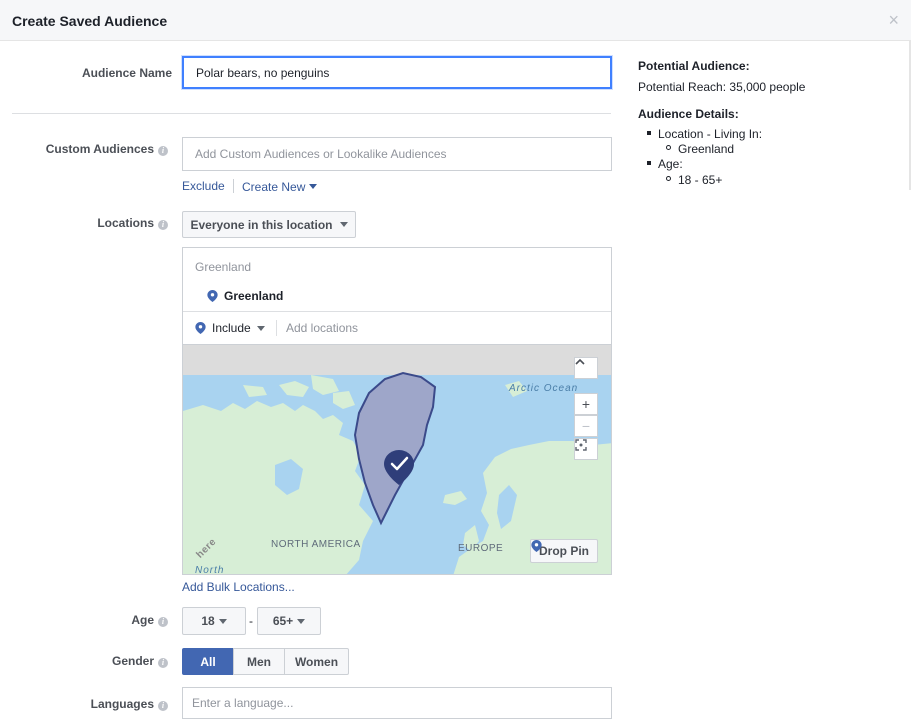  I want to click on map-collapse-button, so click(586, 368).